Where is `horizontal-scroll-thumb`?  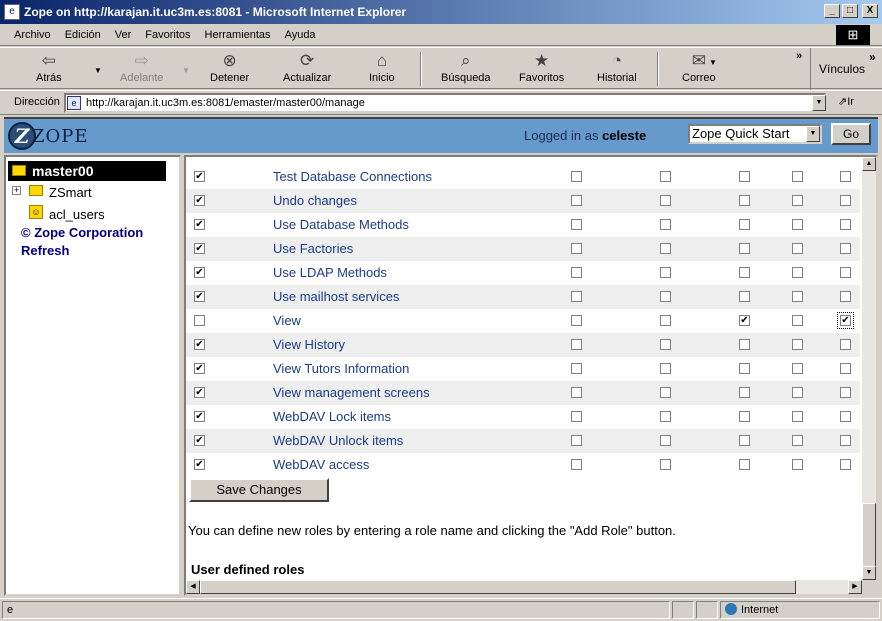
horizontal-scroll-thumb is located at coordinates (498, 587).